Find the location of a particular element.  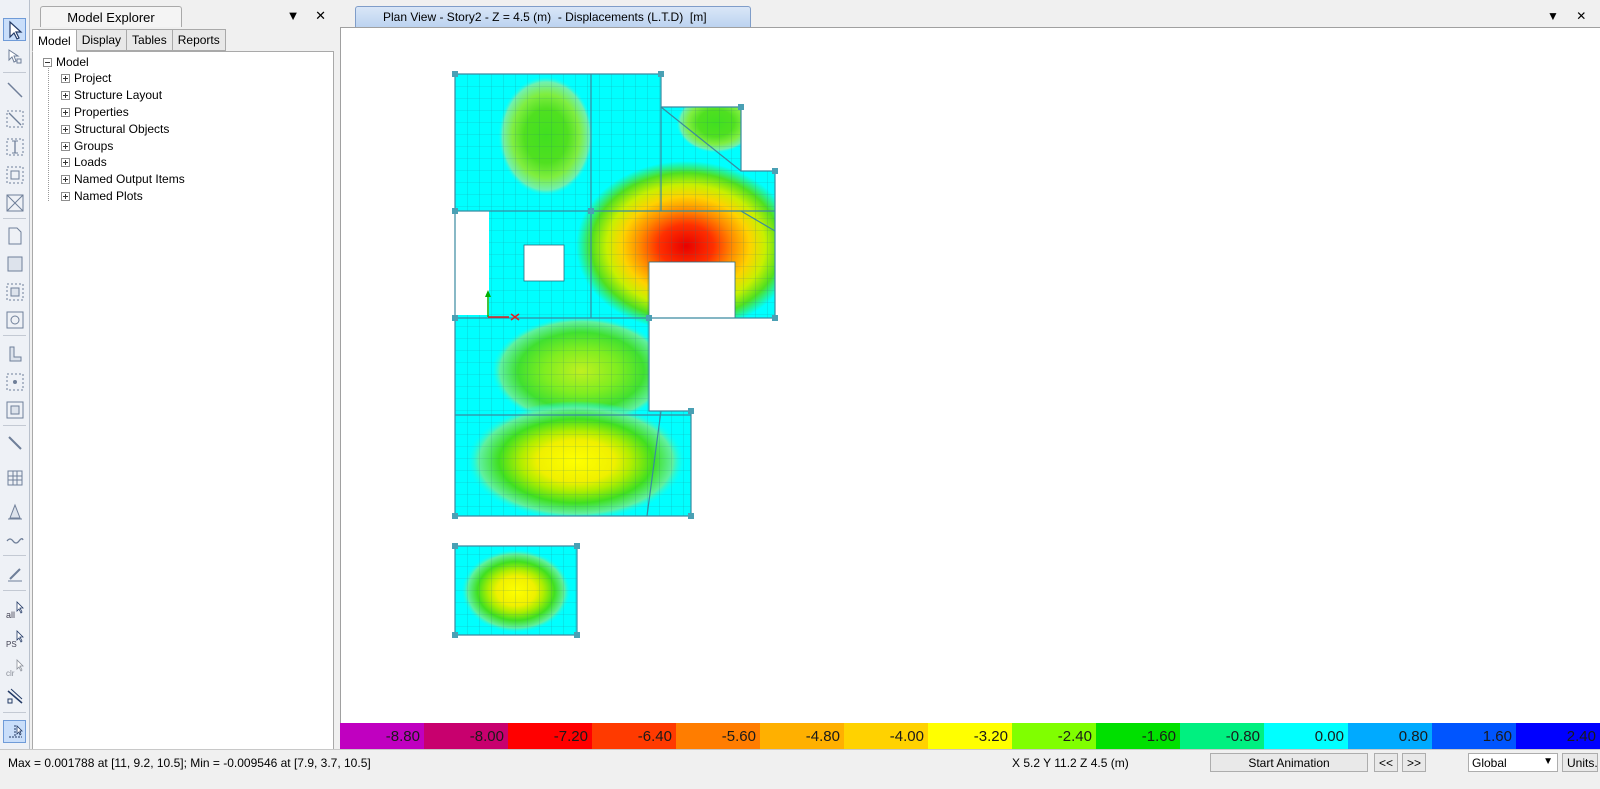

start-animation-button: Start Animation is located at coordinates (1289, 762).